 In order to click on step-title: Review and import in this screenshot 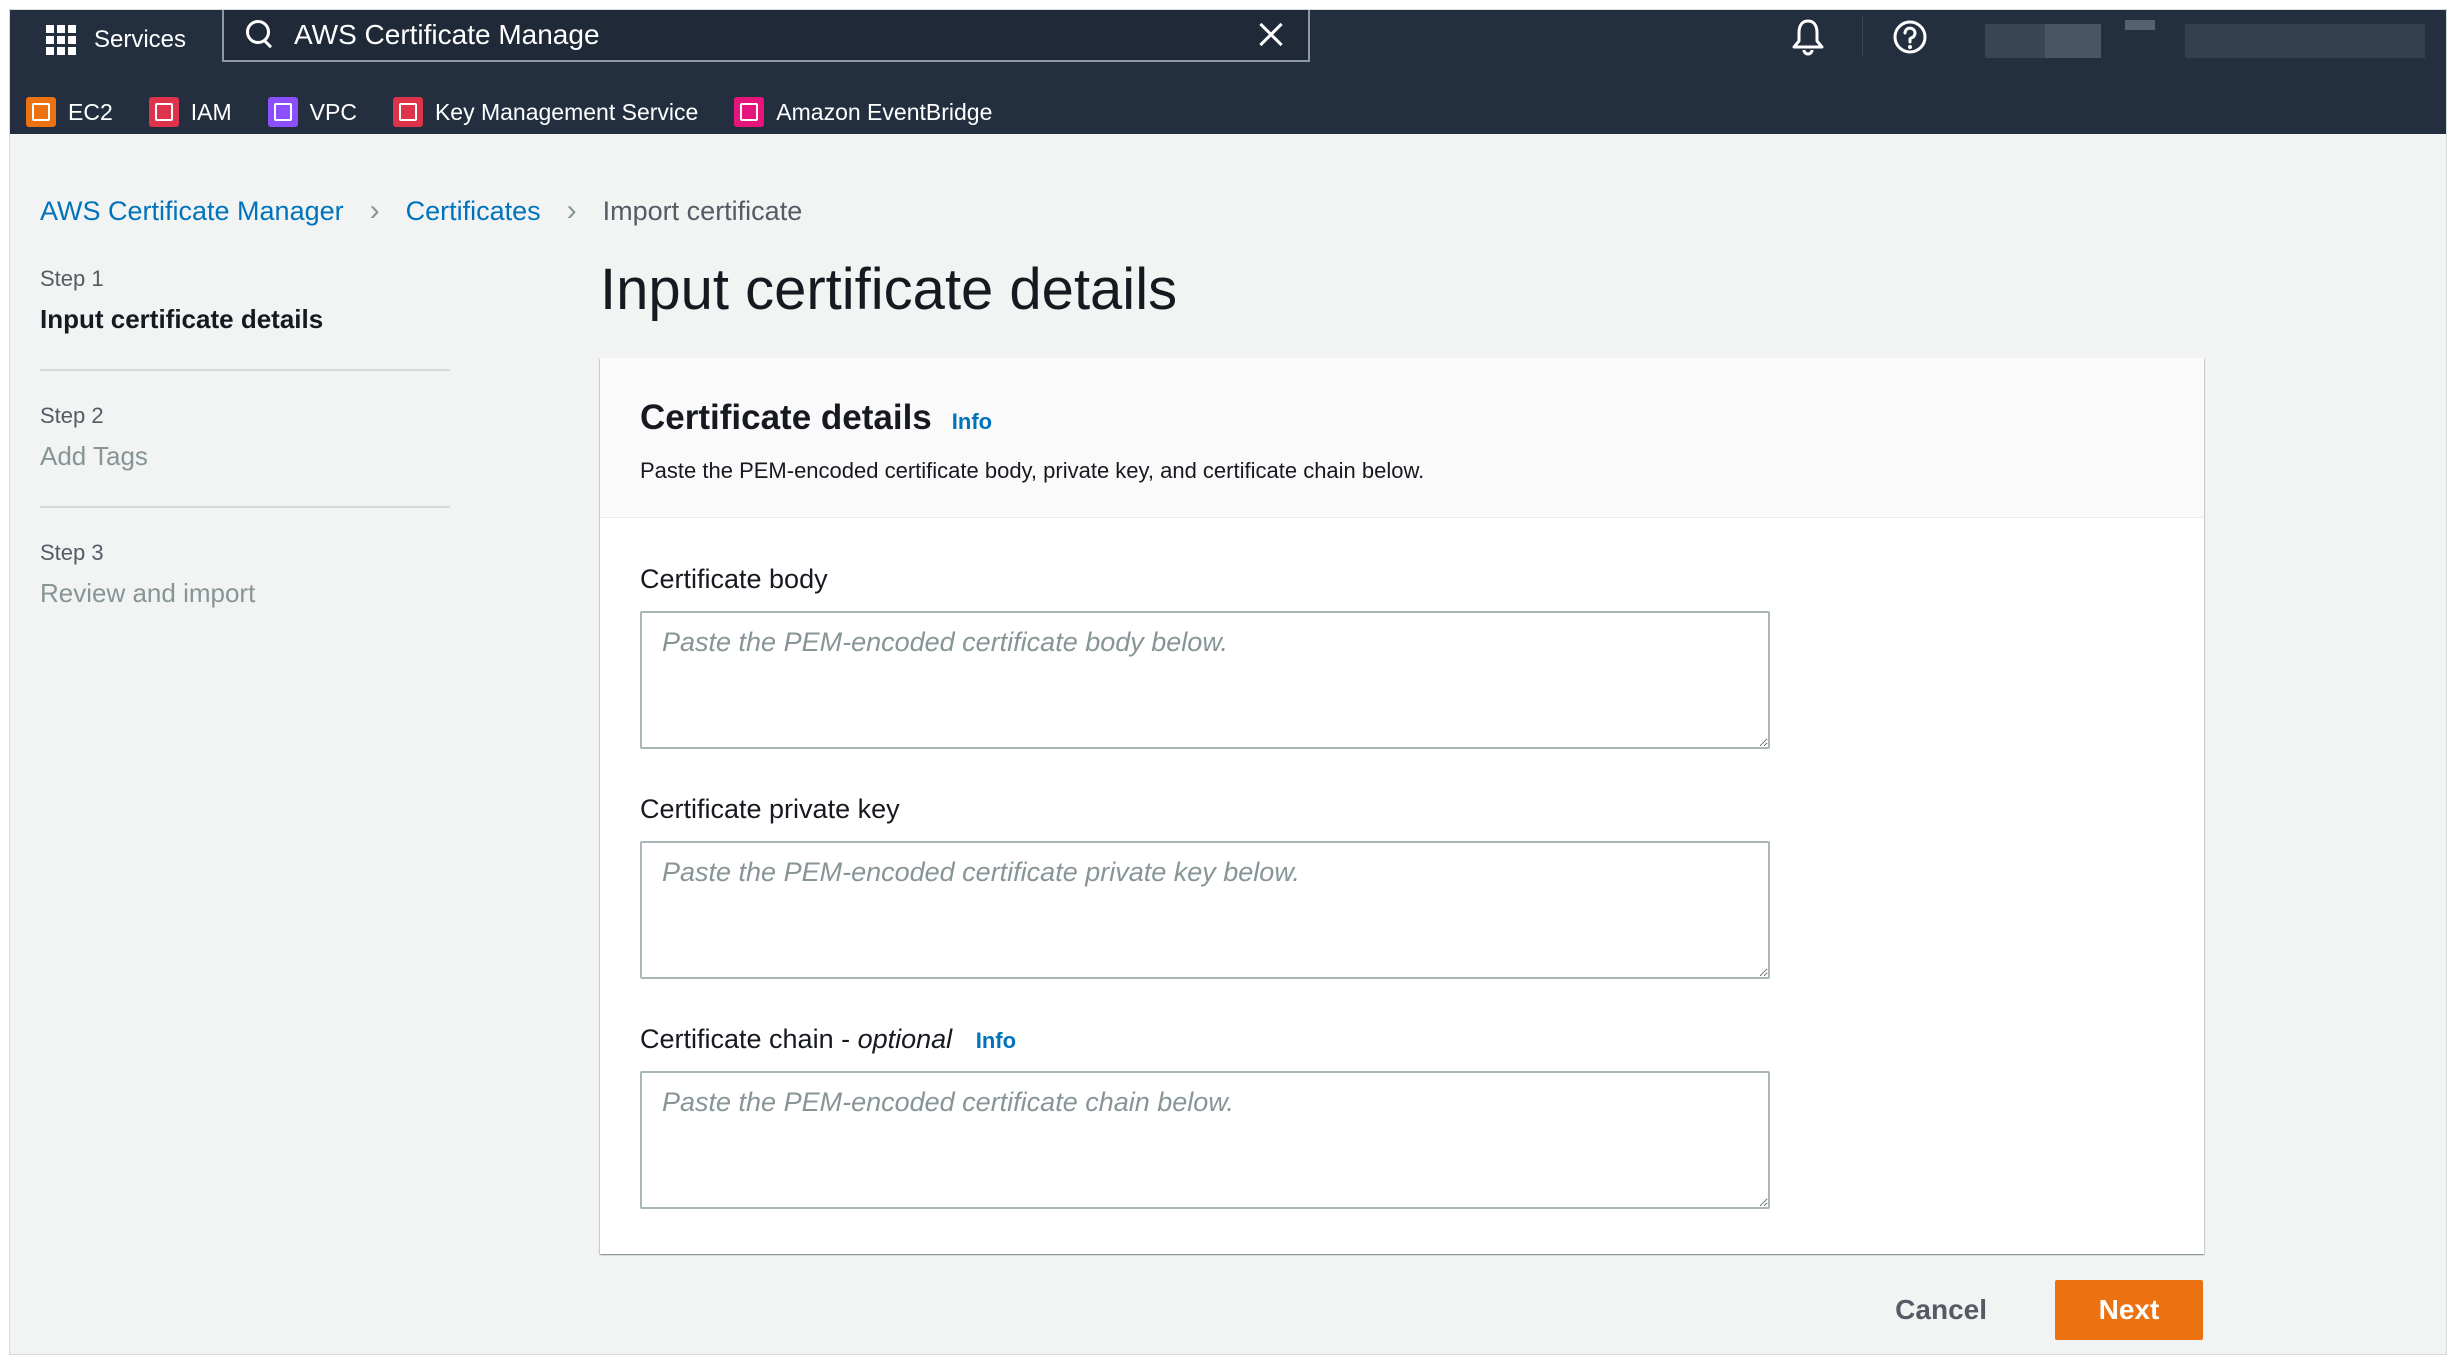, I will do `click(148, 593)`.